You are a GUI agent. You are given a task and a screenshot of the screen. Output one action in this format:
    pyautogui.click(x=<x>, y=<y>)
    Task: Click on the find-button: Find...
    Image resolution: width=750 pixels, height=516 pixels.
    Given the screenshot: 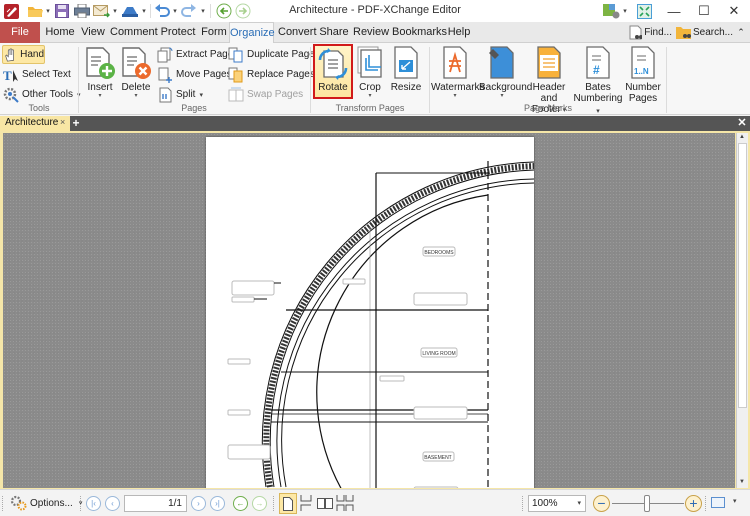 What is the action you would take?
    pyautogui.click(x=650, y=32)
    